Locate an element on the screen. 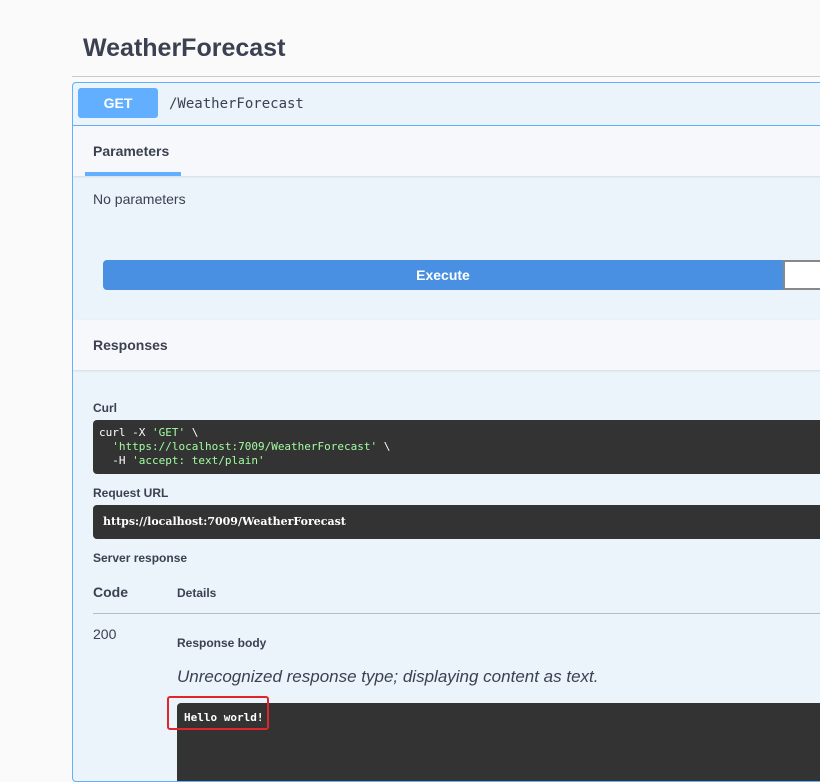  operation-path: /WeatherForecast is located at coordinates (236, 104).